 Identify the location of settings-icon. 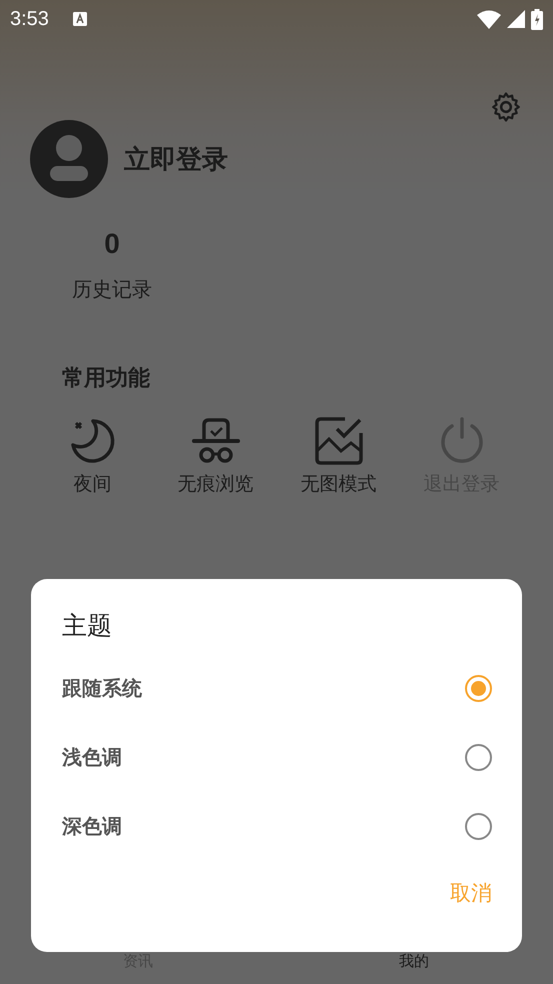
(506, 107).